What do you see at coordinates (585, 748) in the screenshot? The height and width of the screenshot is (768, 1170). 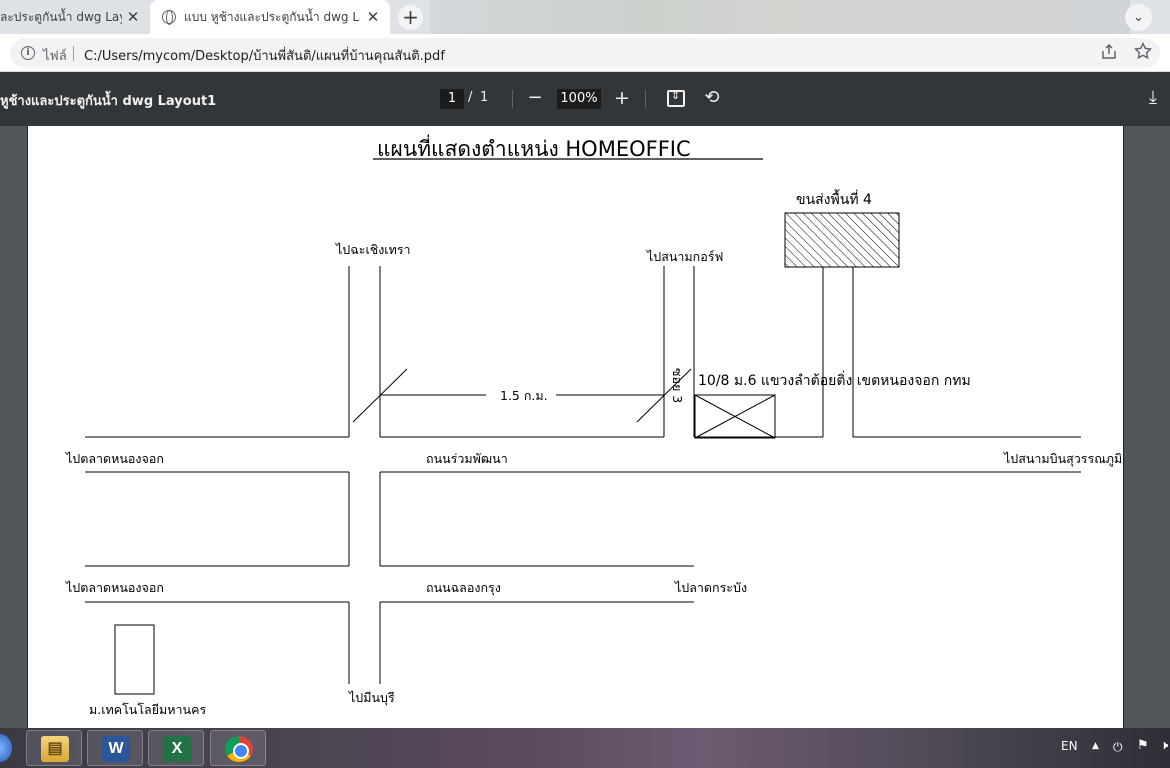 I see `windows-taskbar: ▤ W X EN ▲ ⏻ ⚑ 🕨` at bounding box center [585, 748].